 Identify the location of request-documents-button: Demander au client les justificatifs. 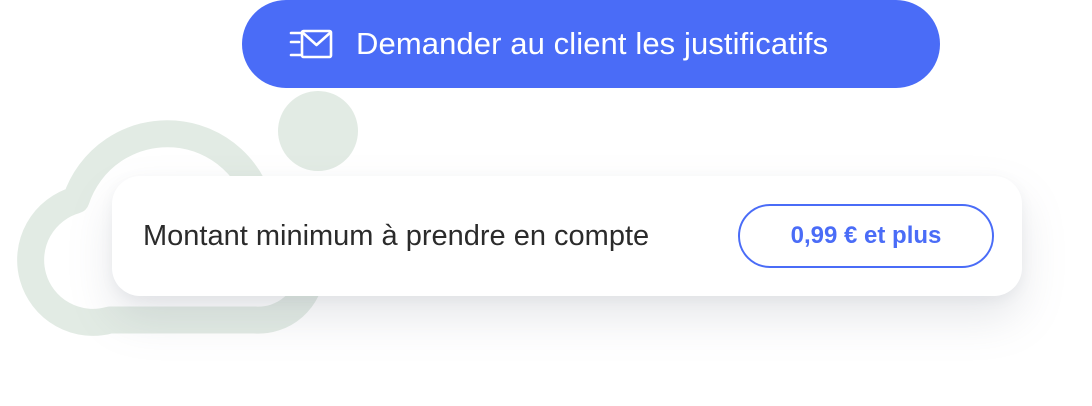
(591, 44).